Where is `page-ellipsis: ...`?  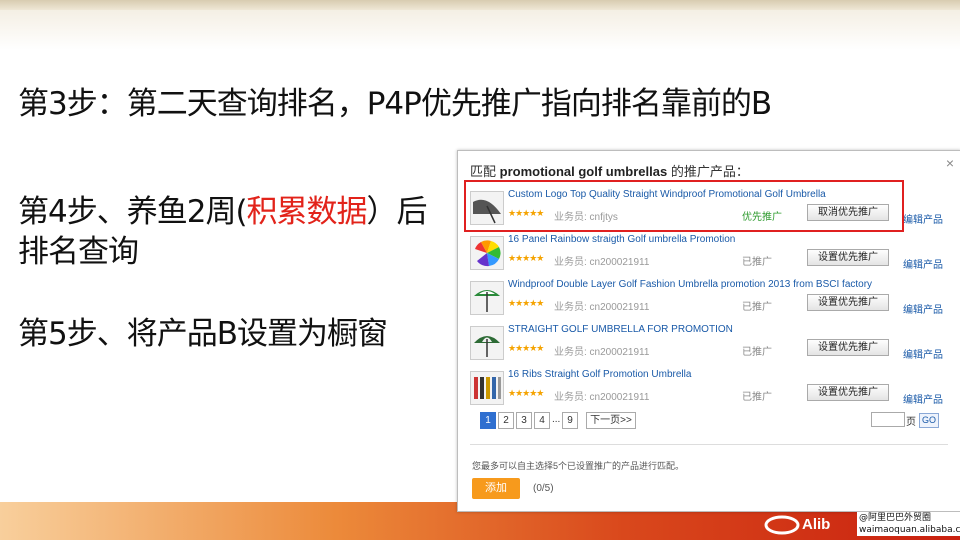
page-ellipsis: ... is located at coordinates (556, 419).